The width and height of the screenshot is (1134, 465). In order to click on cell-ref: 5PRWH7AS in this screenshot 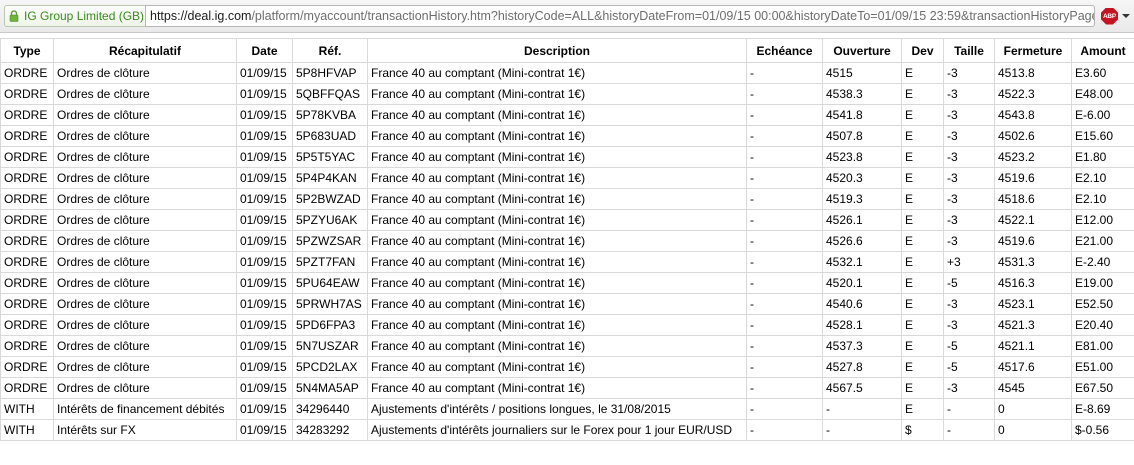, I will do `click(330, 304)`.